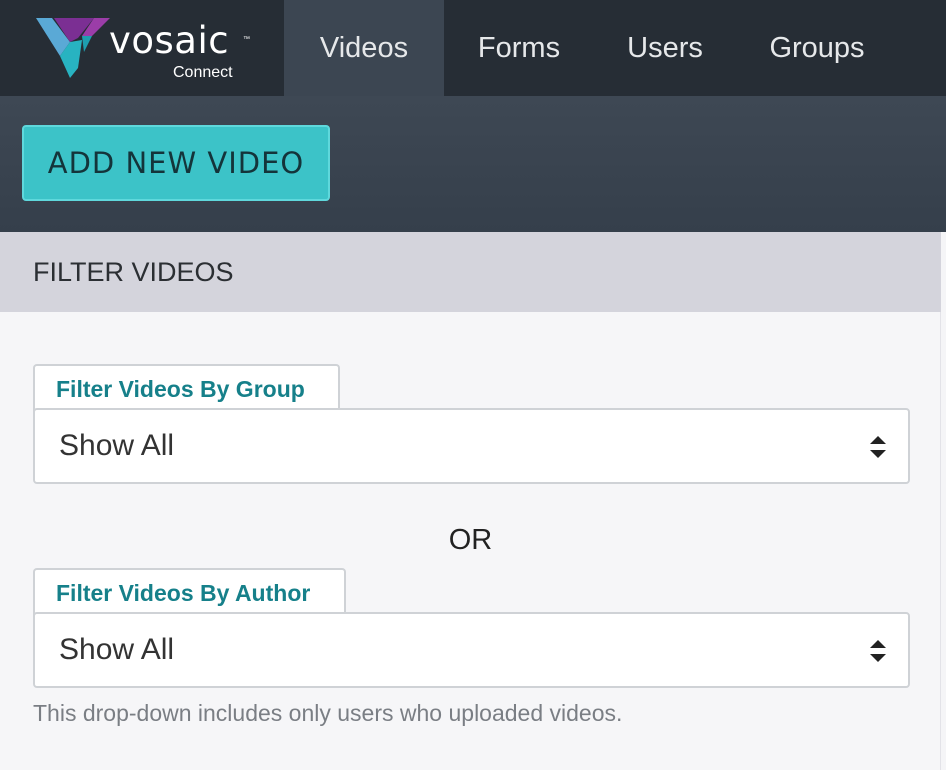  I want to click on or-separator: OR, so click(470, 540).